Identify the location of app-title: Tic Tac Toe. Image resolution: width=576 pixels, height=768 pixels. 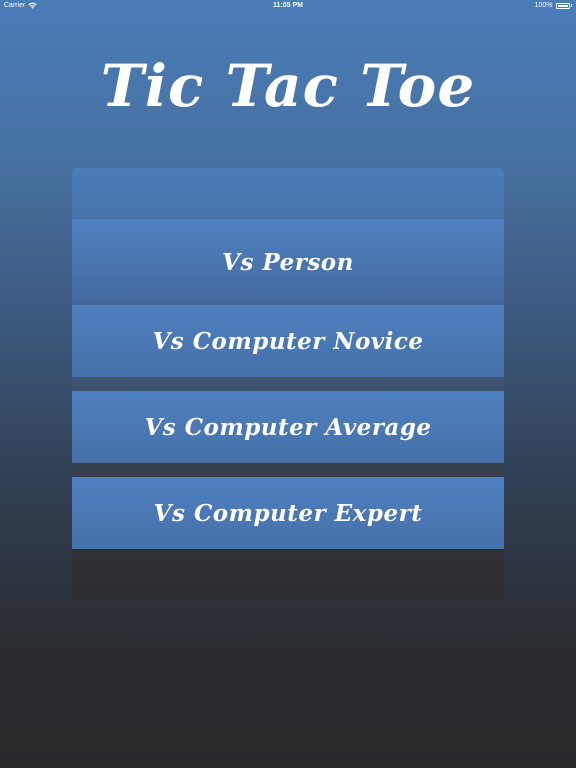
(288, 86).